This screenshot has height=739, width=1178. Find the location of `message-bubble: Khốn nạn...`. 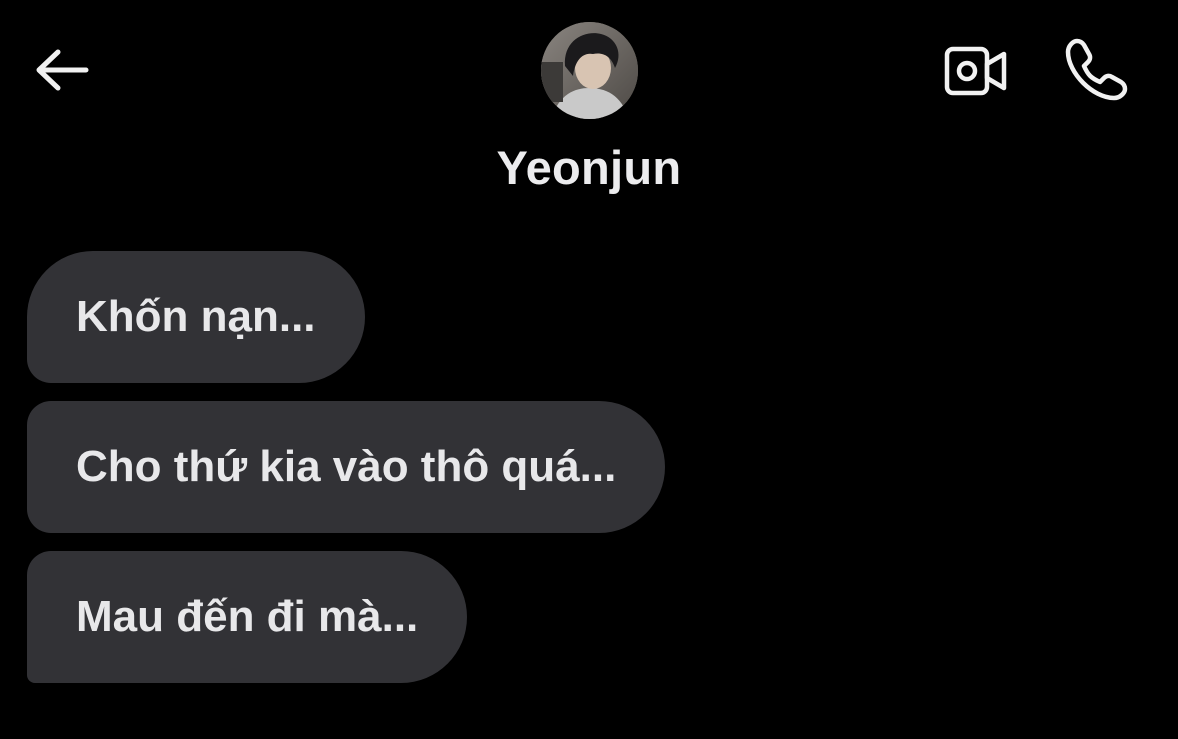

message-bubble: Khốn nạn... is located at coordinates (196, 317).